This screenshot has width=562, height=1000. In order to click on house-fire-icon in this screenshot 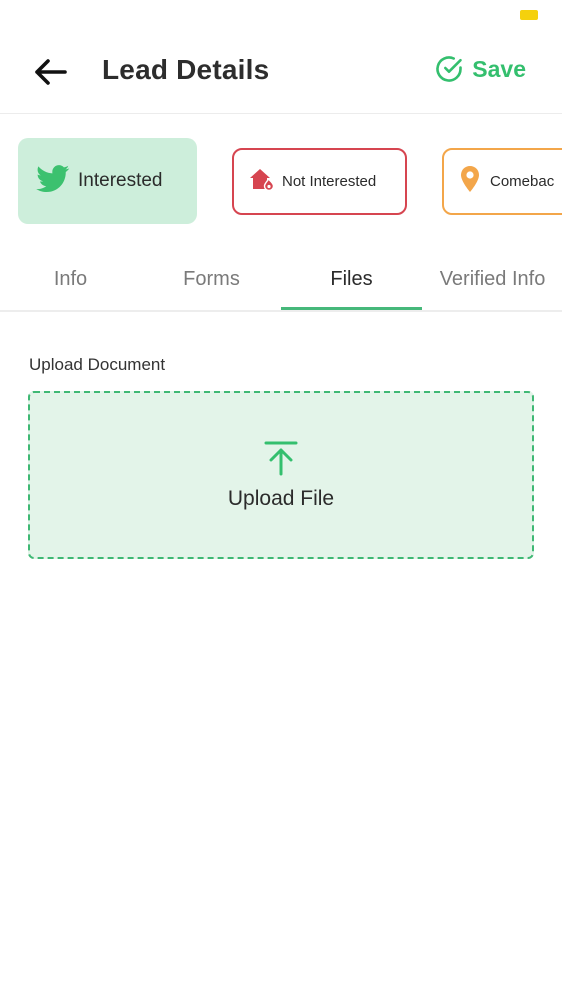, I will do `click(262, 181)`.